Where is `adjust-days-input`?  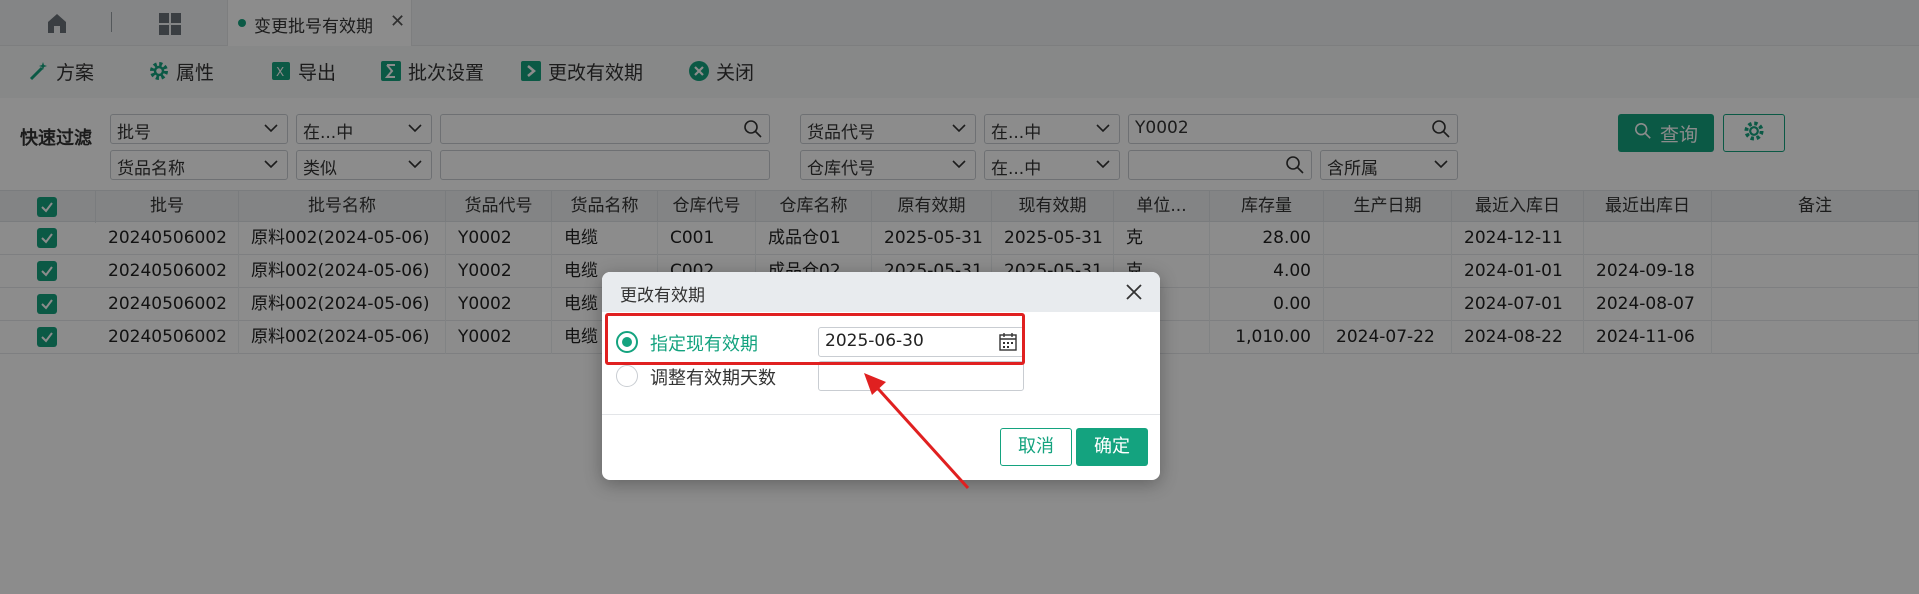
adjust-days-input is located at coordinates (921, 376).